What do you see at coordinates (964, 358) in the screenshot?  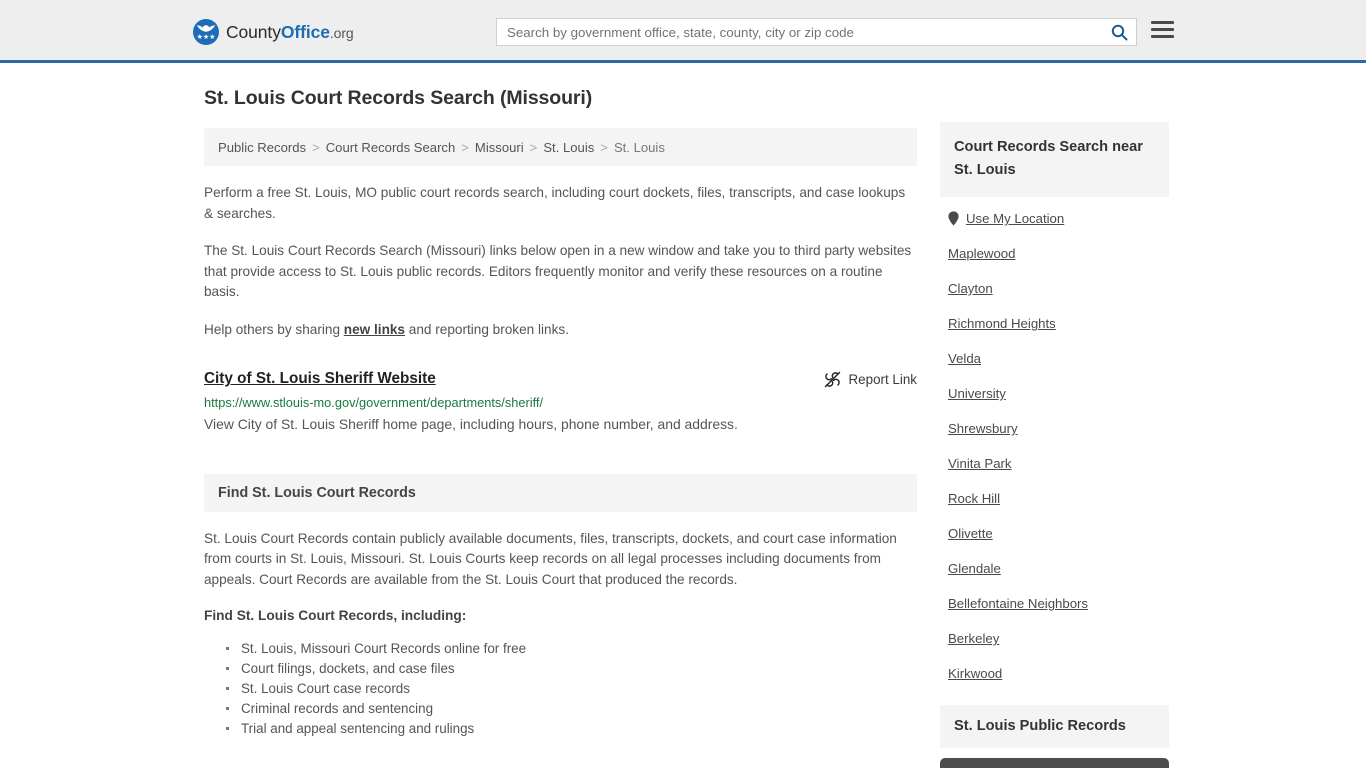 I see `sidebar-place-link: Velda` at bounding box center [964, 358].